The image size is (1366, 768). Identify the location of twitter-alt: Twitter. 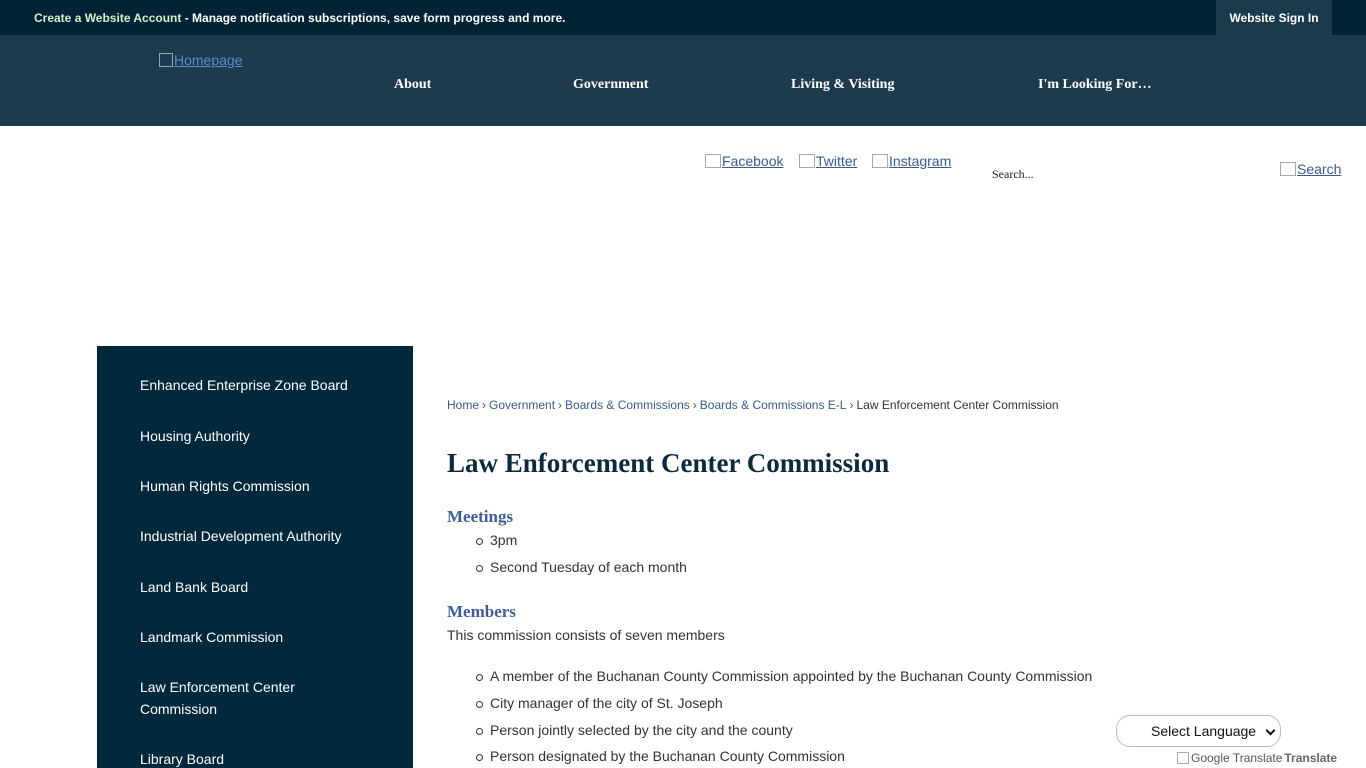
(837, 161).